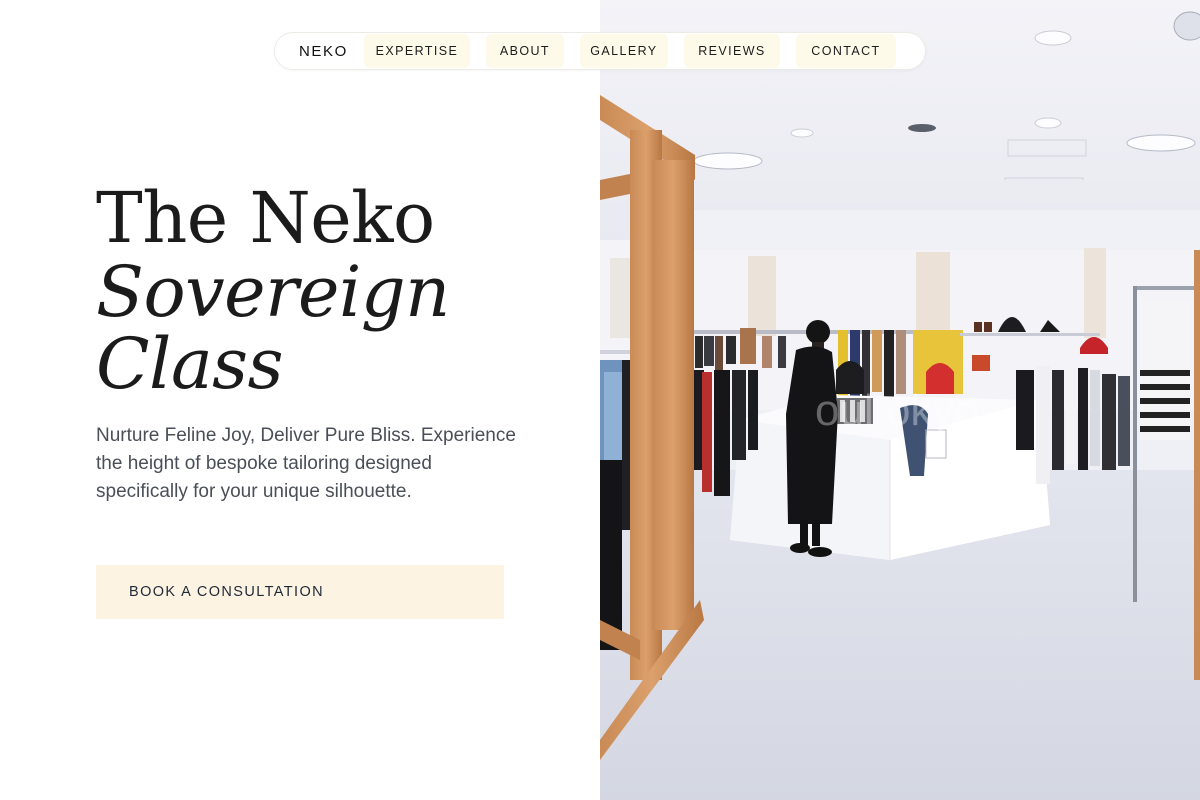 This screenshot has width=1200, height=800. What do you see at coordinates (623, 51) in the screenshot?
I see `nav-link-gallery: GALLERY` at bounding box center [623, 51].